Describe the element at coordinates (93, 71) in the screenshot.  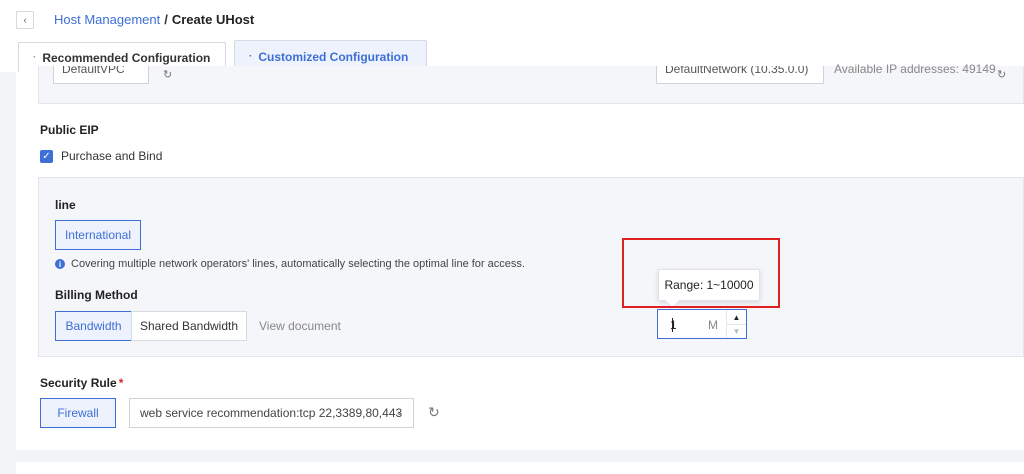
I see `vpc-select-value: DefaultVPC` at that location.